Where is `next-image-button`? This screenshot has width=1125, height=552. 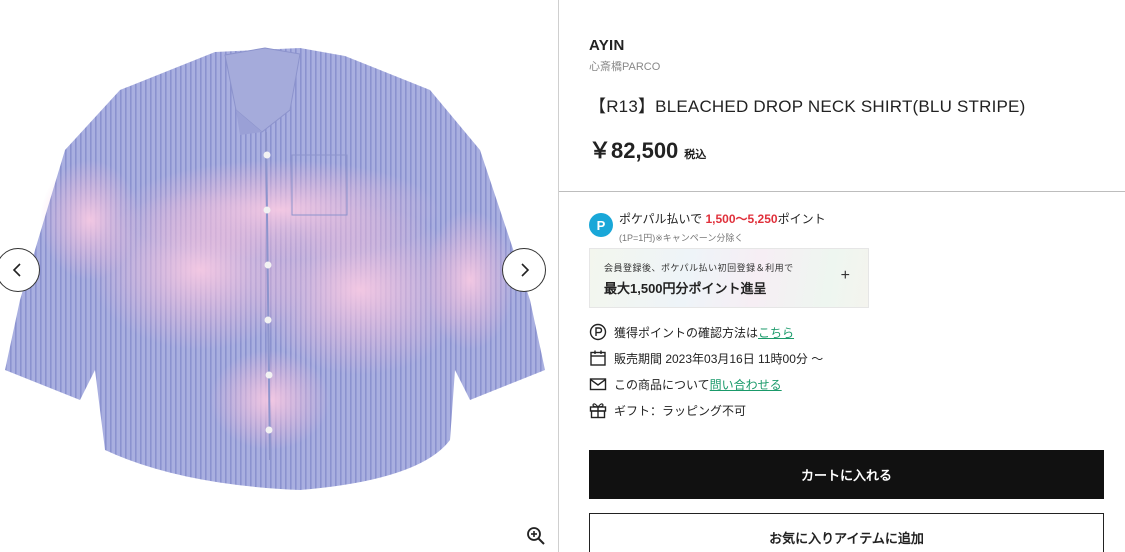 next-image-button is located at coordinates (524, 270).